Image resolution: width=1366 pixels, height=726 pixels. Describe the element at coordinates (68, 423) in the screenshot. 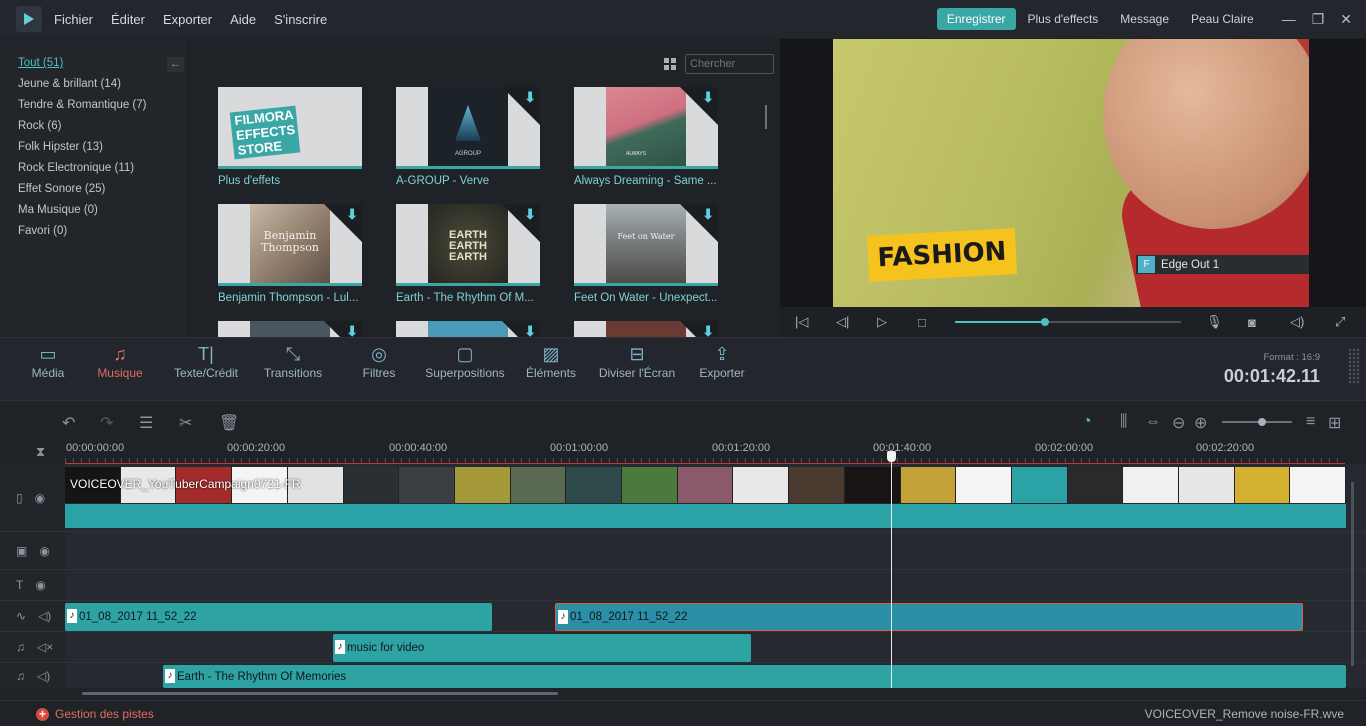

I see `undo-icon: ↶` at that location.